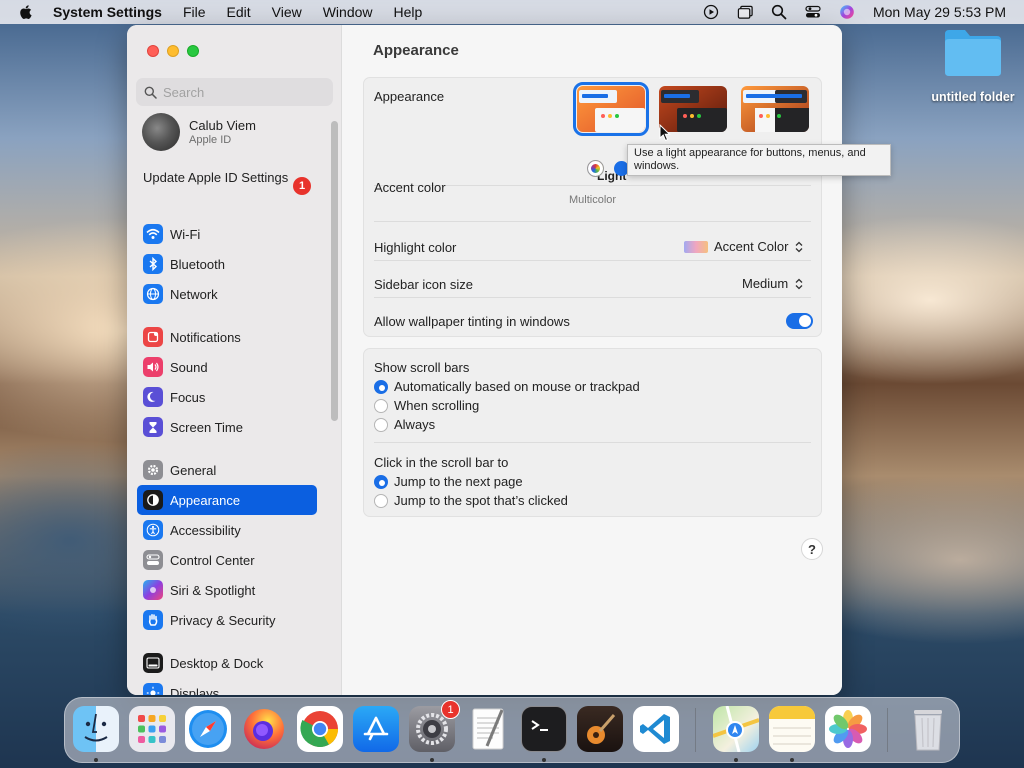  What do you see at coordinates (745, 12) in the screenshot?
I see `windows-icon` at bounding box center [745, 12].